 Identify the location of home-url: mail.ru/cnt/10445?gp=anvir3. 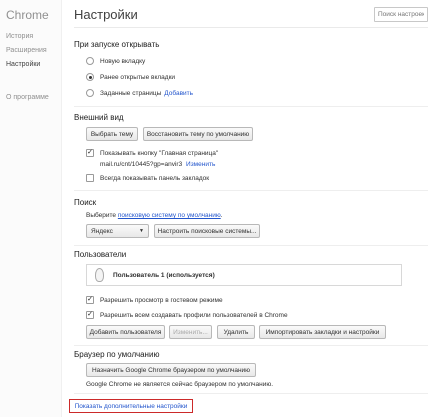
(141, 164).